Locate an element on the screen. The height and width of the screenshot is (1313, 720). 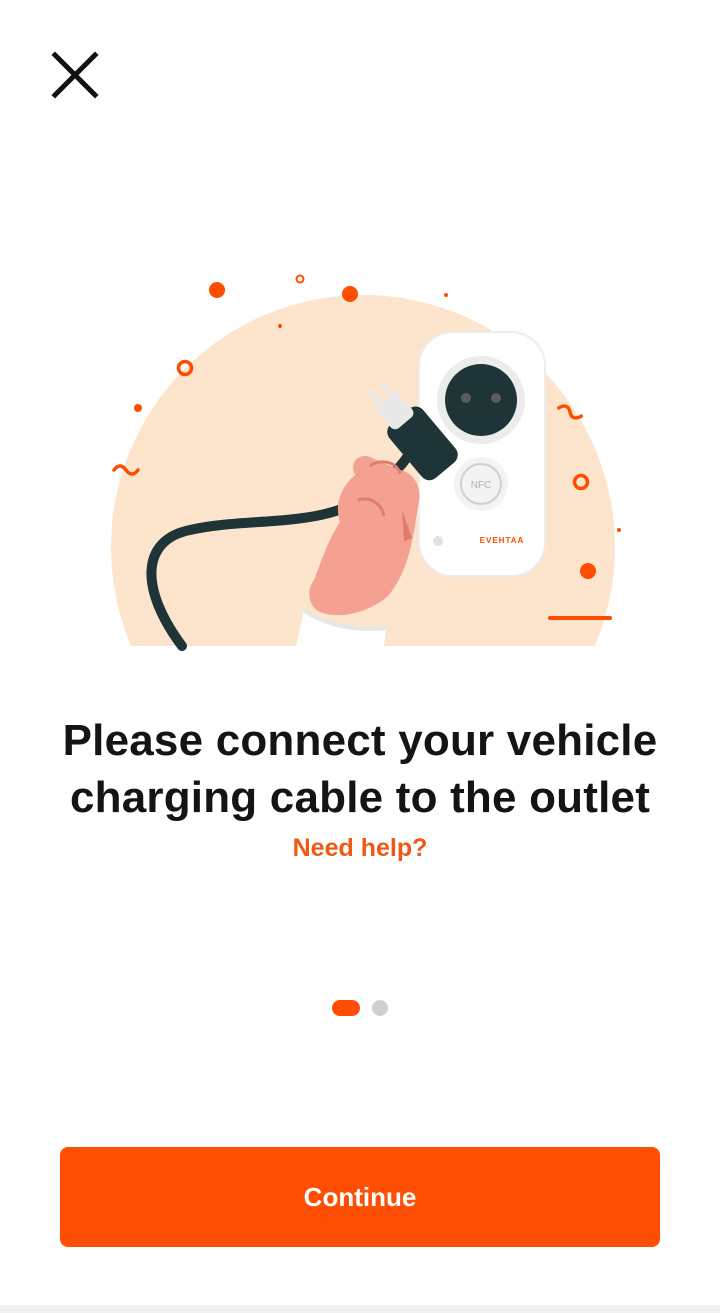
page-dot-inactive is located at coordinates (380, 1008).